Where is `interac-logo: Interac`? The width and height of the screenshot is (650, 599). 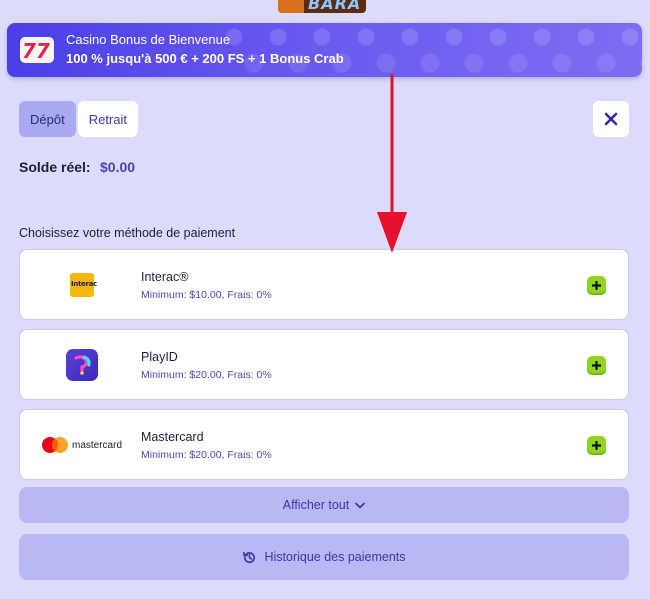
interac-logo: Interac is located at coordinates (82, 285).